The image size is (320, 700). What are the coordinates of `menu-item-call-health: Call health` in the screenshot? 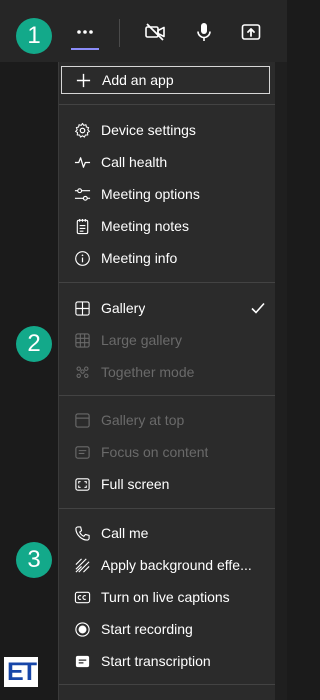 It's located at (167, 162).